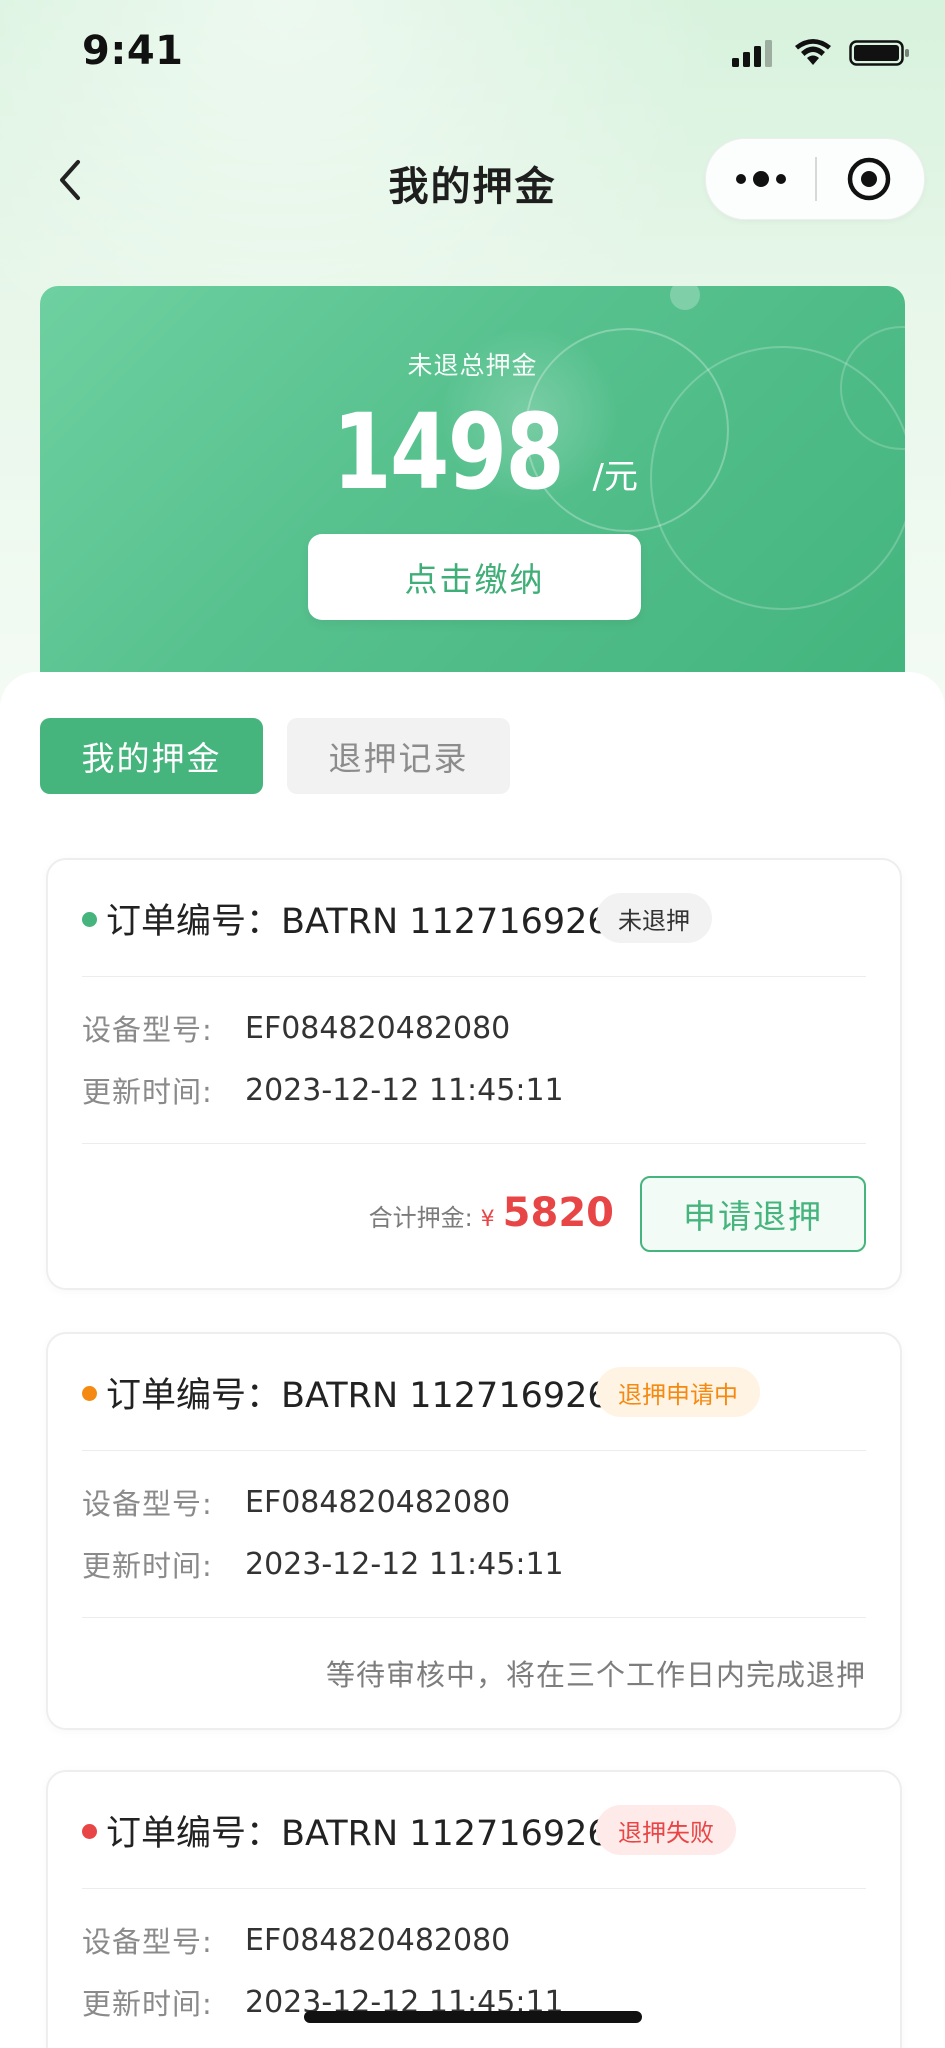 The image size is (945, 2048). What do you see at coordinates (472, 55) in the screenshot?
I see `status-bar: 9:41` at bounding box center [472, 55].